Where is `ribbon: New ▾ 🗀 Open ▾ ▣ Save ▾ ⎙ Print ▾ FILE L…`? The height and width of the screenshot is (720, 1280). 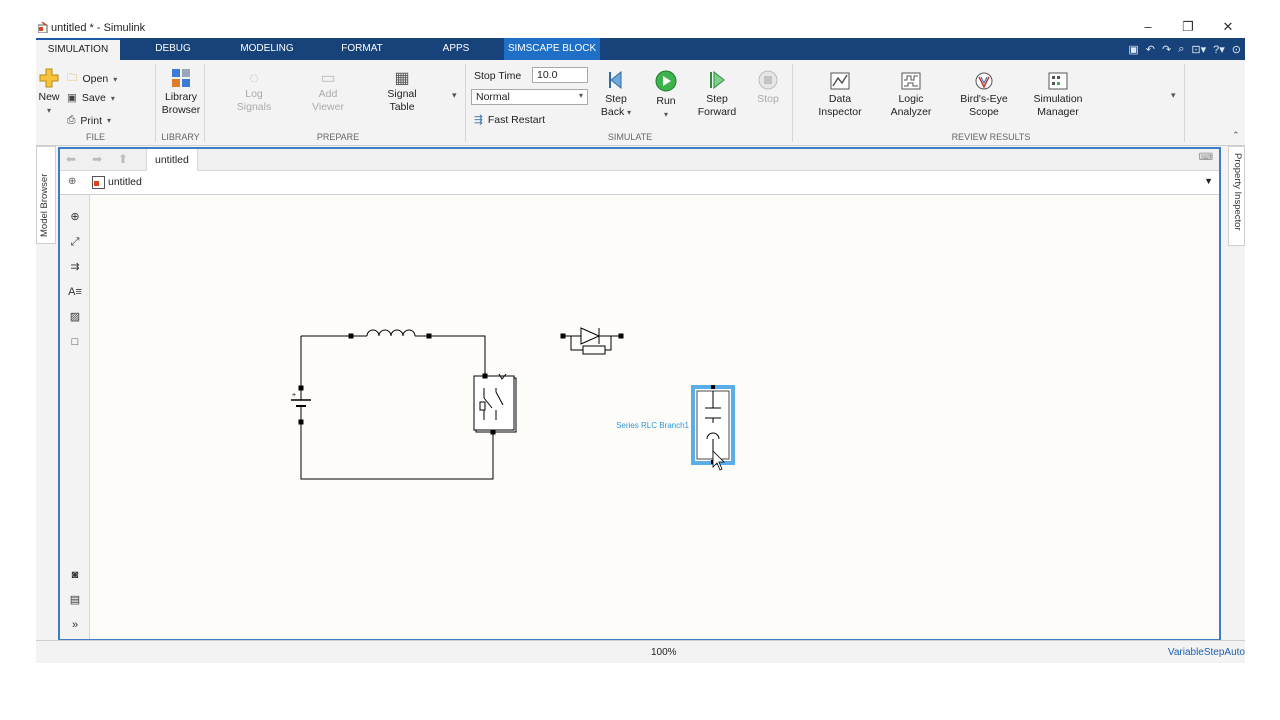
ribbon: New ▾ 🗀 Open ▾ ▣ Save ▾ ⎙ Print ▾ FILE L… is located at coordinates (640, 103).